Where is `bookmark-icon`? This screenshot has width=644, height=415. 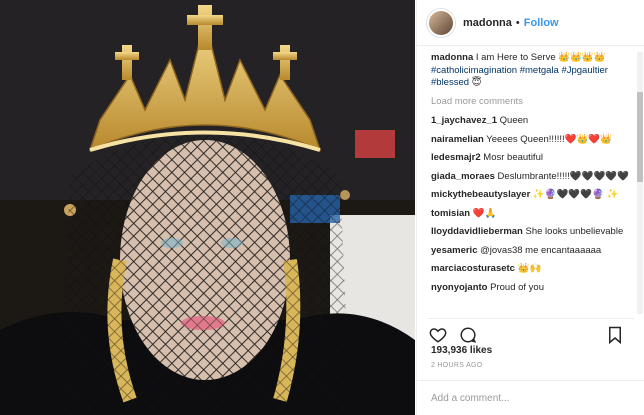 bookmark-icon is located at coordinates (615, 335).